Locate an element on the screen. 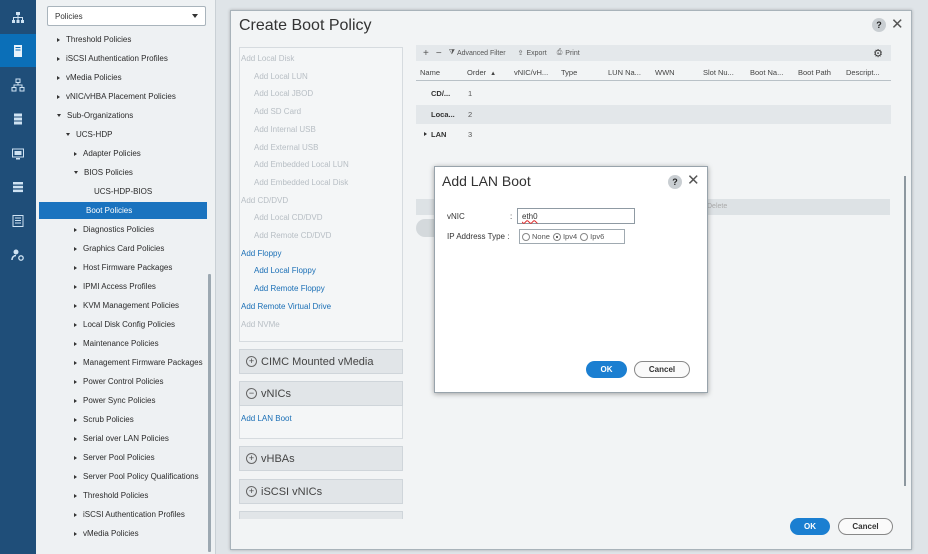 This screenshot has height=554, width=928. nav-tree-item: Sub-Organizations is located at coordinates (95, 115).